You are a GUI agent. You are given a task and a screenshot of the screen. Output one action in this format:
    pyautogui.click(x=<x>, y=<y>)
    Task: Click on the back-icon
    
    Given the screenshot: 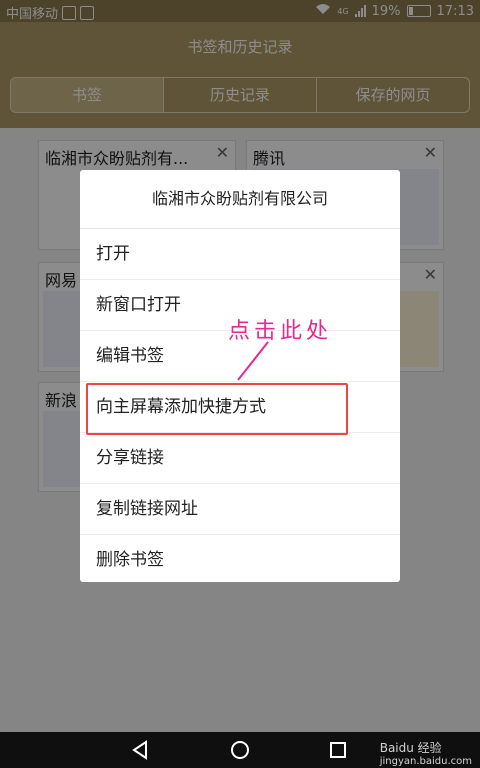 What is the action you would take?
    pyautogui.click(x=140, y=750)
    